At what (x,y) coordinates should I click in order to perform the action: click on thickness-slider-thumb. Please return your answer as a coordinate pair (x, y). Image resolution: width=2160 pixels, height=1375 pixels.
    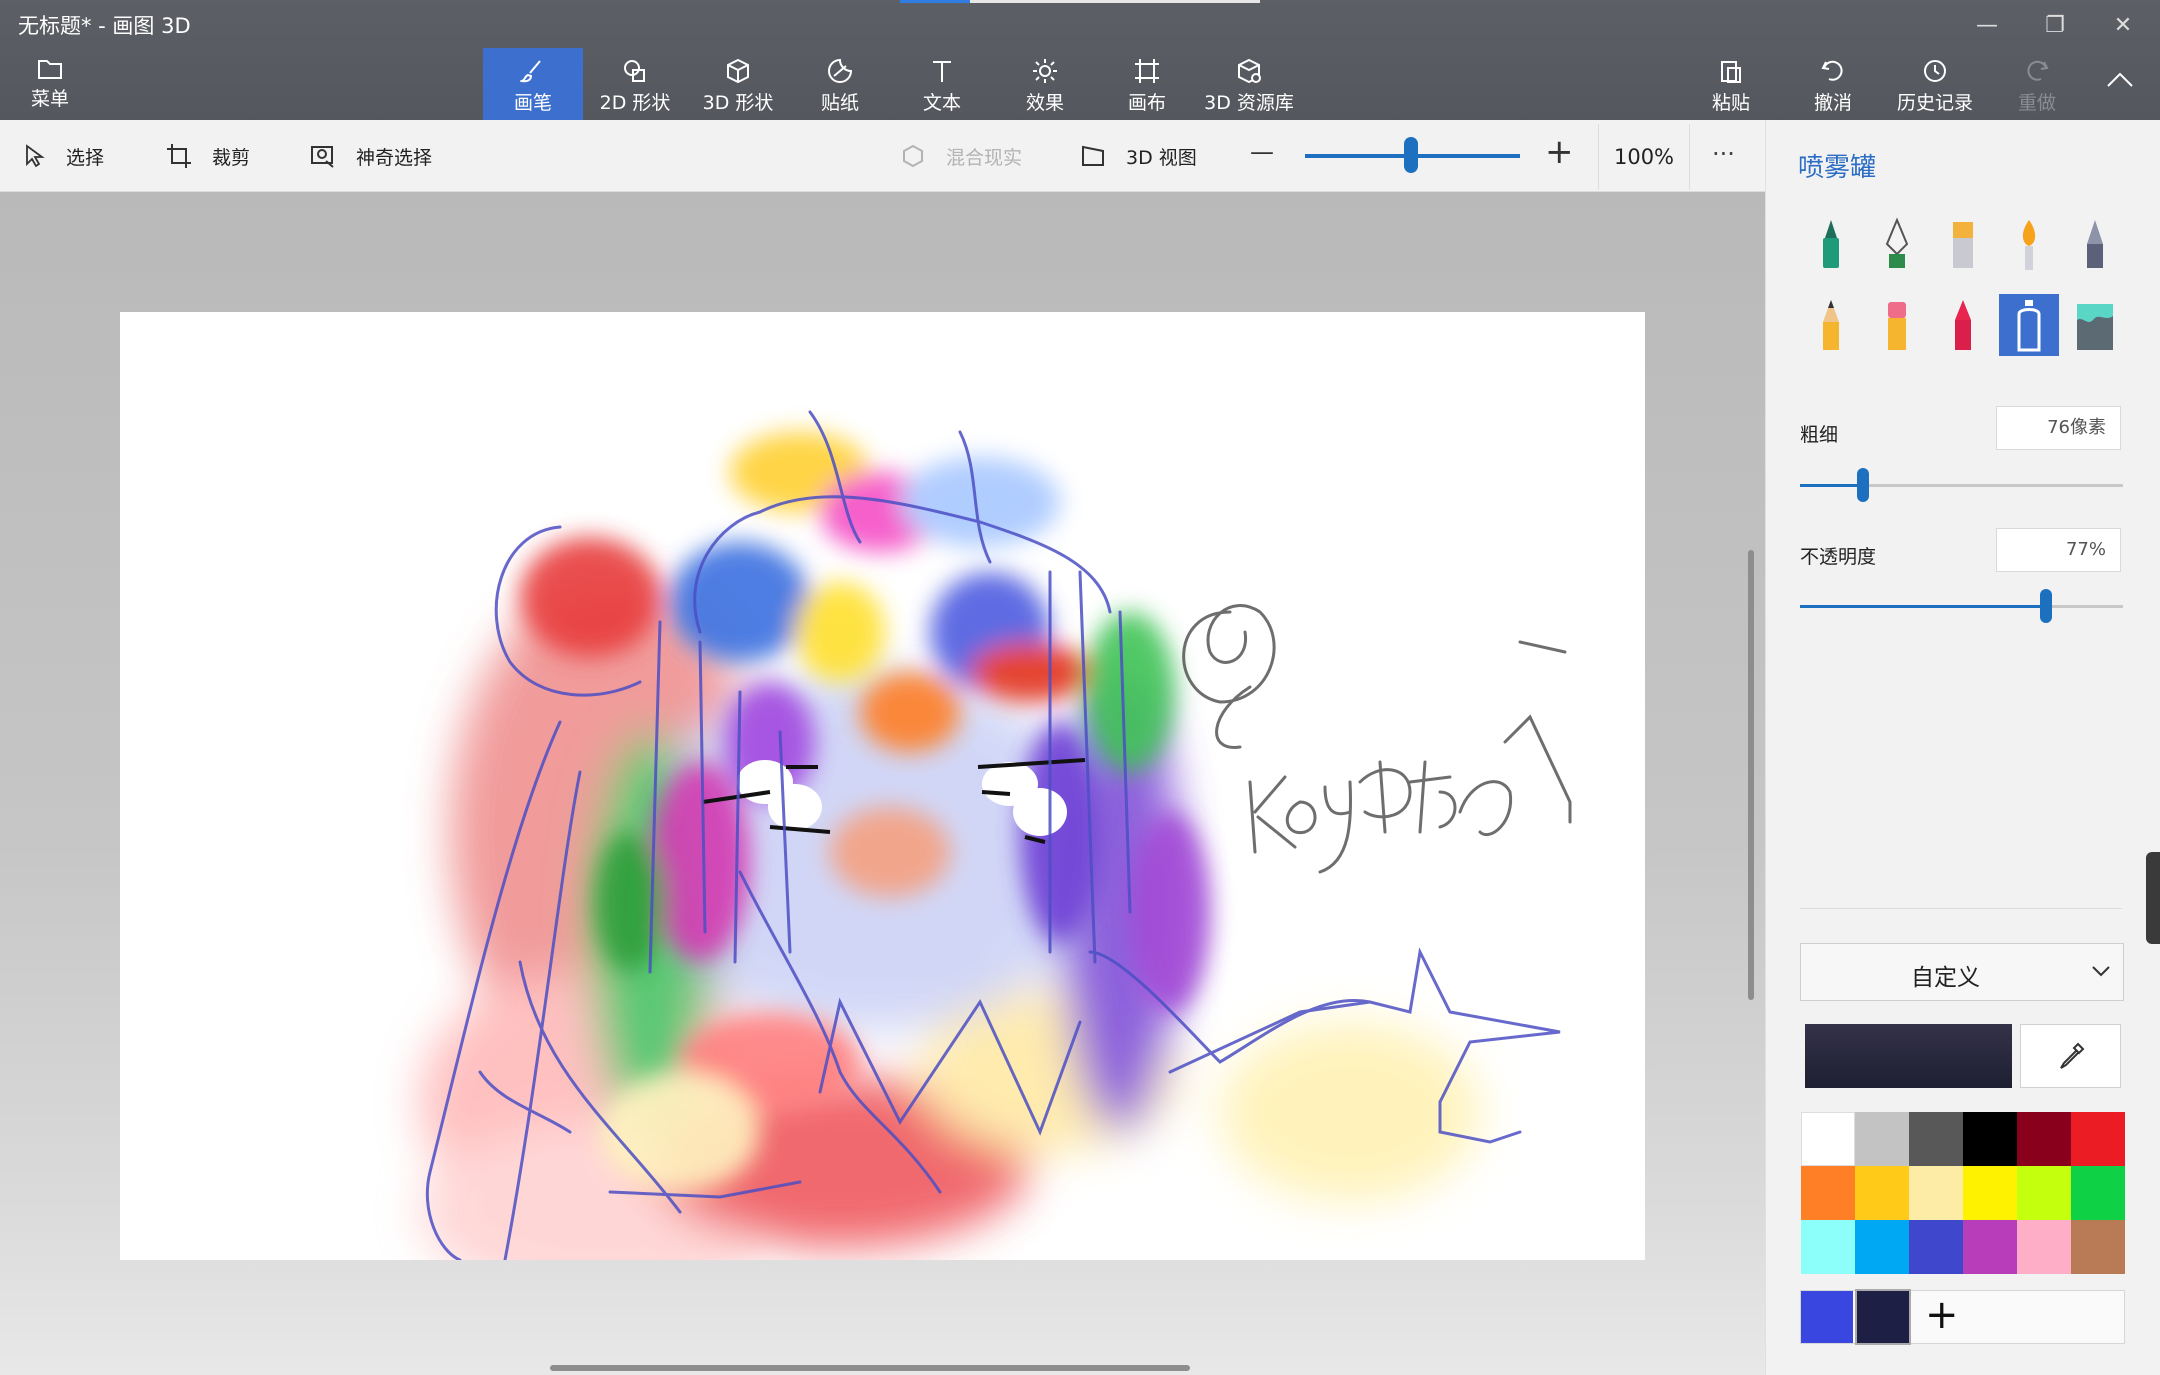
    Looking at the image, I should click on (1863, 485).